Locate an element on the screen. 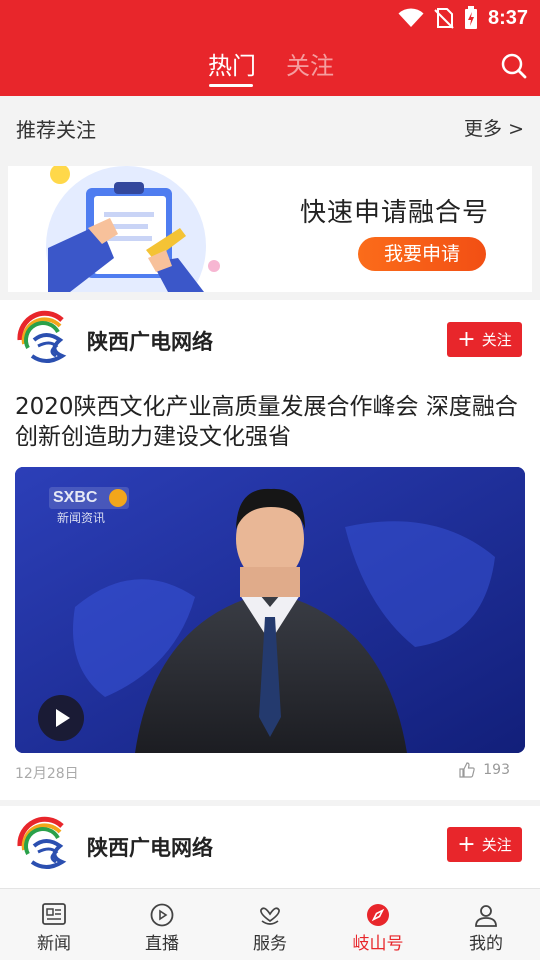  app-header: 8:37 热门 关注 is located at coordinates (270, 48).